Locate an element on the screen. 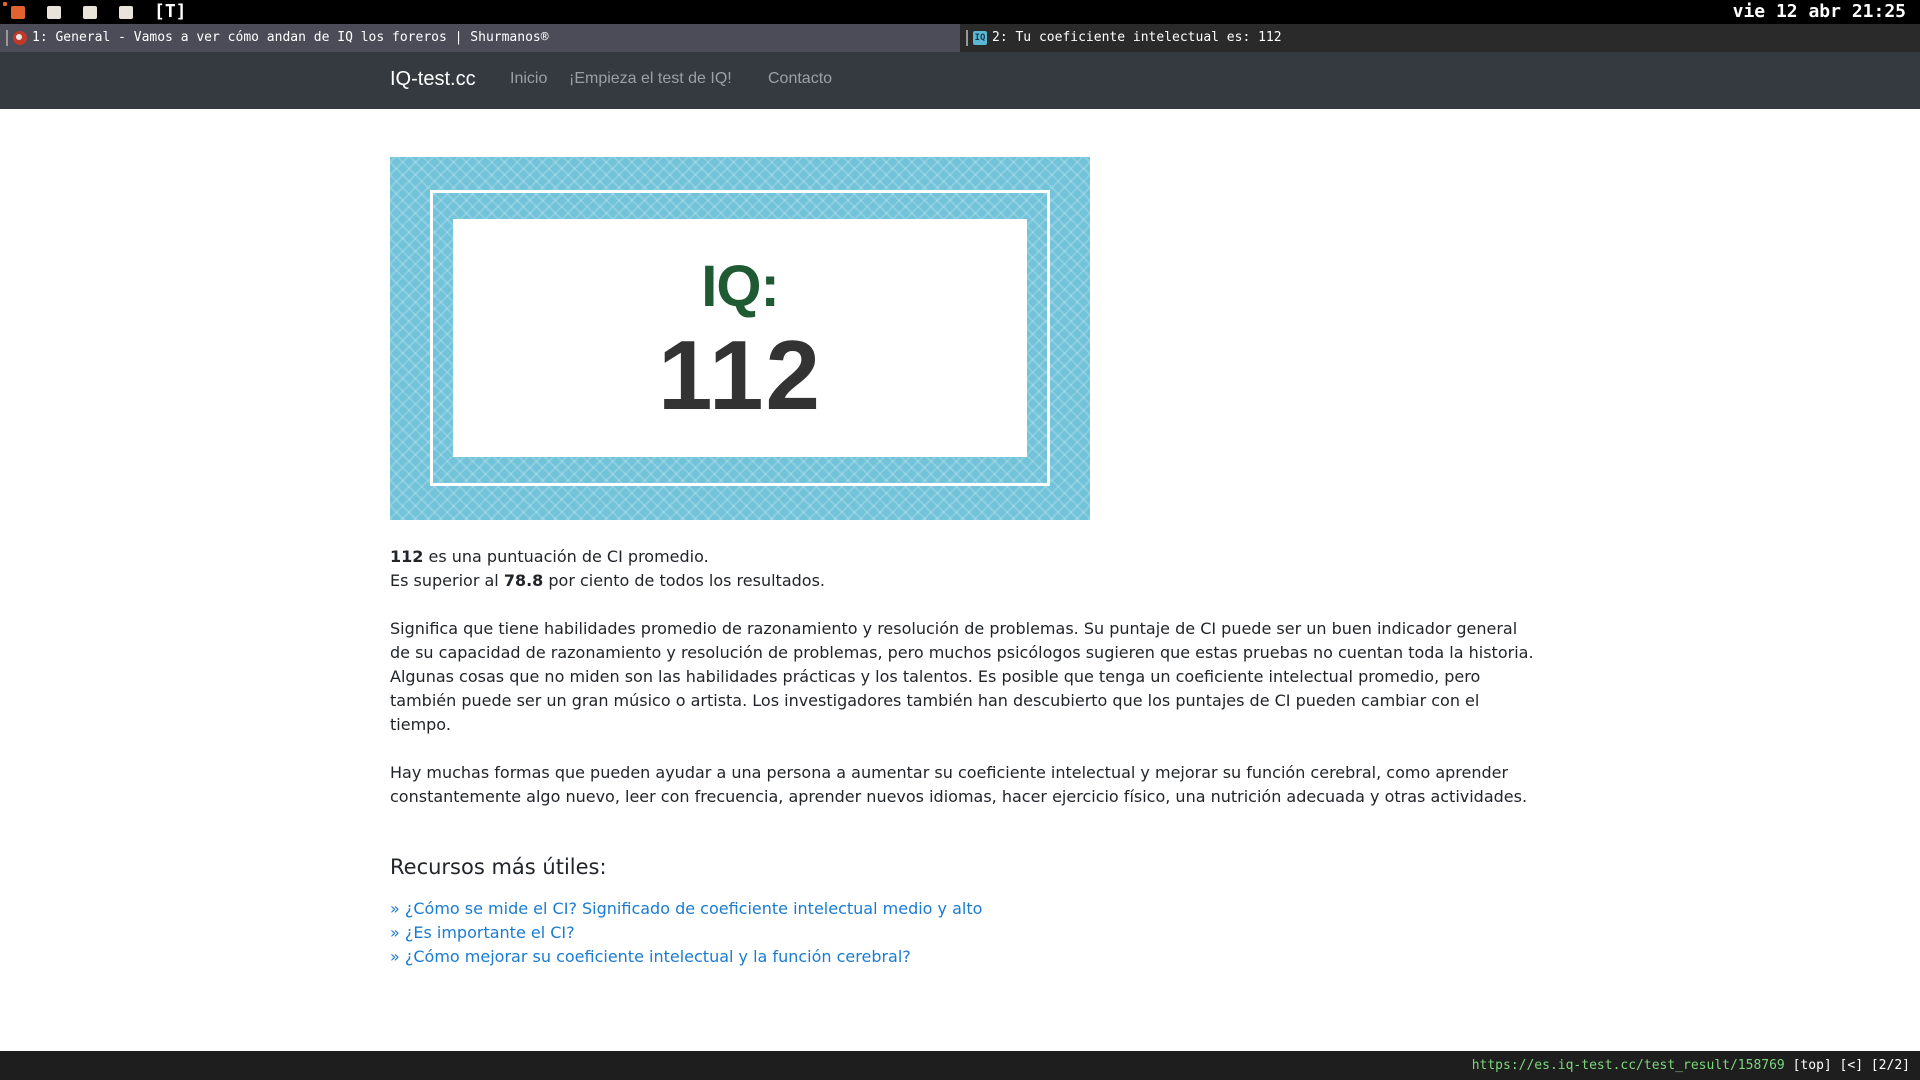 The width and height of the screenshot is (1920, 1080). result-percentile: 78.8 is located at coordinates (523, 580).